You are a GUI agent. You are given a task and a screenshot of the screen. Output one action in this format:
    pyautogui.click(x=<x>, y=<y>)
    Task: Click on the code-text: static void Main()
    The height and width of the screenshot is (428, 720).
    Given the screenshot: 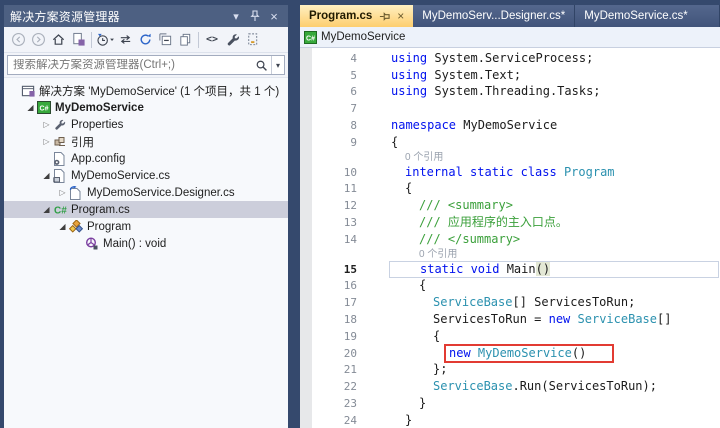 What is the action you would take?
    pyautogui.click(x=554, y=269)
    